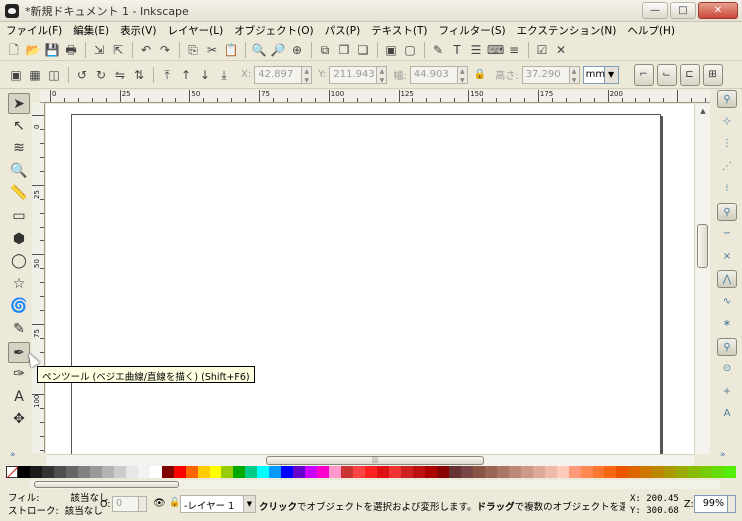  Describe the element at coordinates (495, 50) in the screenshot. I see `xml-editor-icon: ⌨` at that location.